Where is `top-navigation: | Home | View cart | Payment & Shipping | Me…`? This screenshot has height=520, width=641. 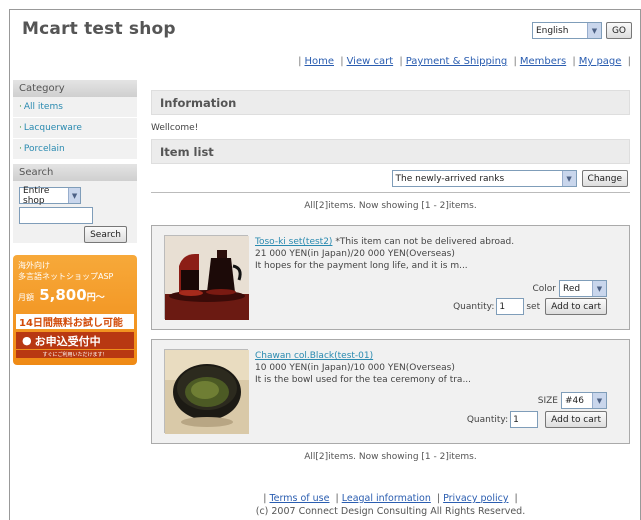 top-navigation: | Home | View cart | Payment & Shipping | Me… is located at coordinates (464, 61).